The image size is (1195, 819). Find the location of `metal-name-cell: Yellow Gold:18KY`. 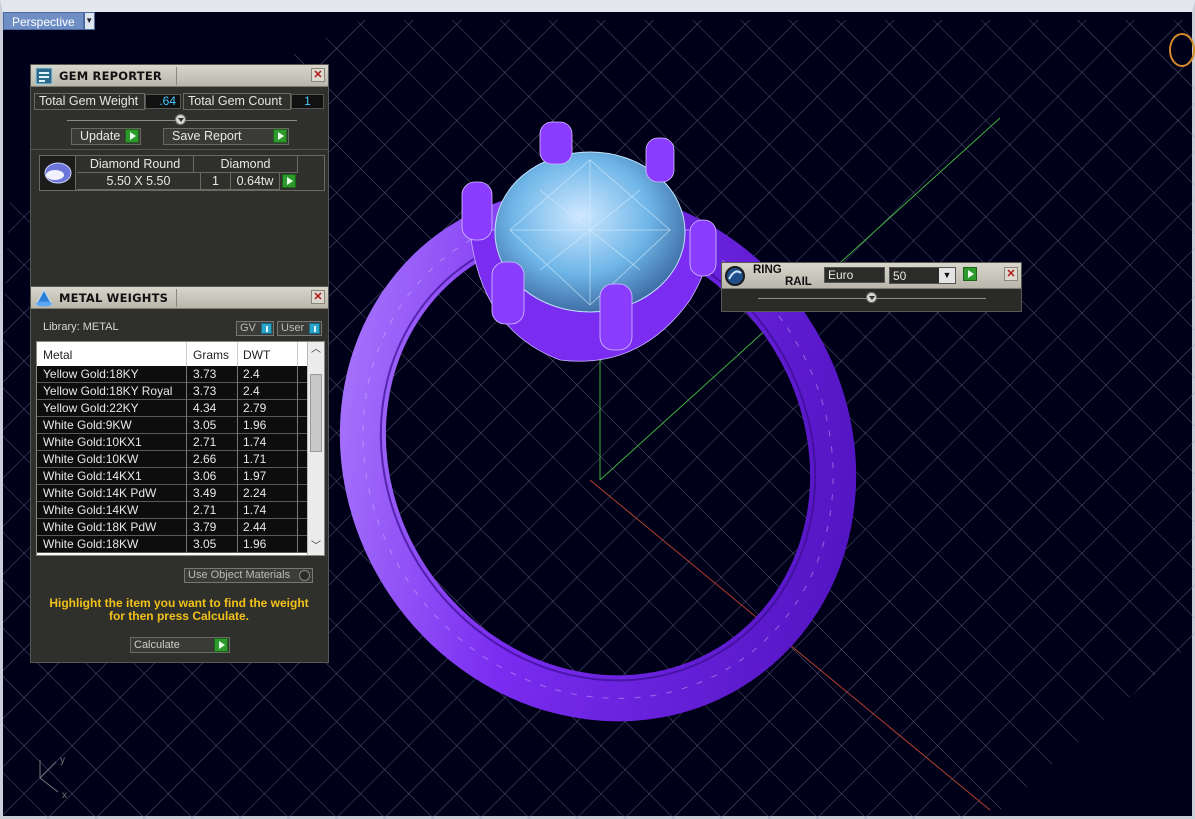

metal-name-cell: Yellow Gold:18KY is located at coordinates (91, 374).